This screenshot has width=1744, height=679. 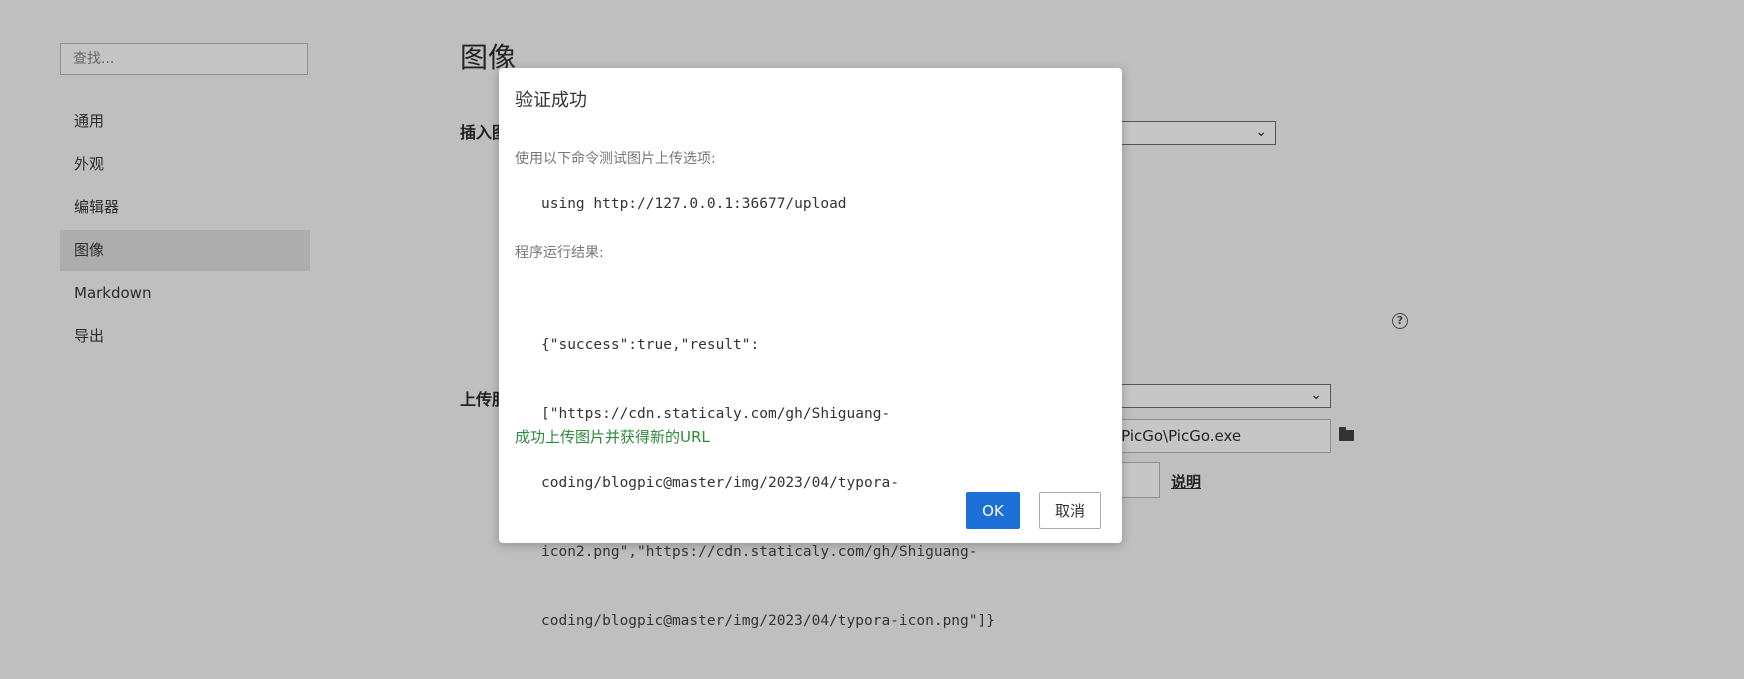 I want to click on dialog-title: 验证成功, so click(x=551, y=100).